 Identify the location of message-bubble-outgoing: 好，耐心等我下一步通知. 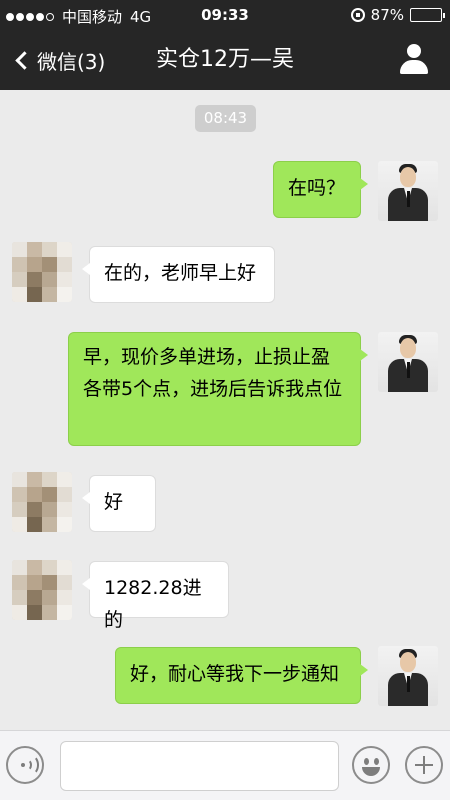
(241, 675).